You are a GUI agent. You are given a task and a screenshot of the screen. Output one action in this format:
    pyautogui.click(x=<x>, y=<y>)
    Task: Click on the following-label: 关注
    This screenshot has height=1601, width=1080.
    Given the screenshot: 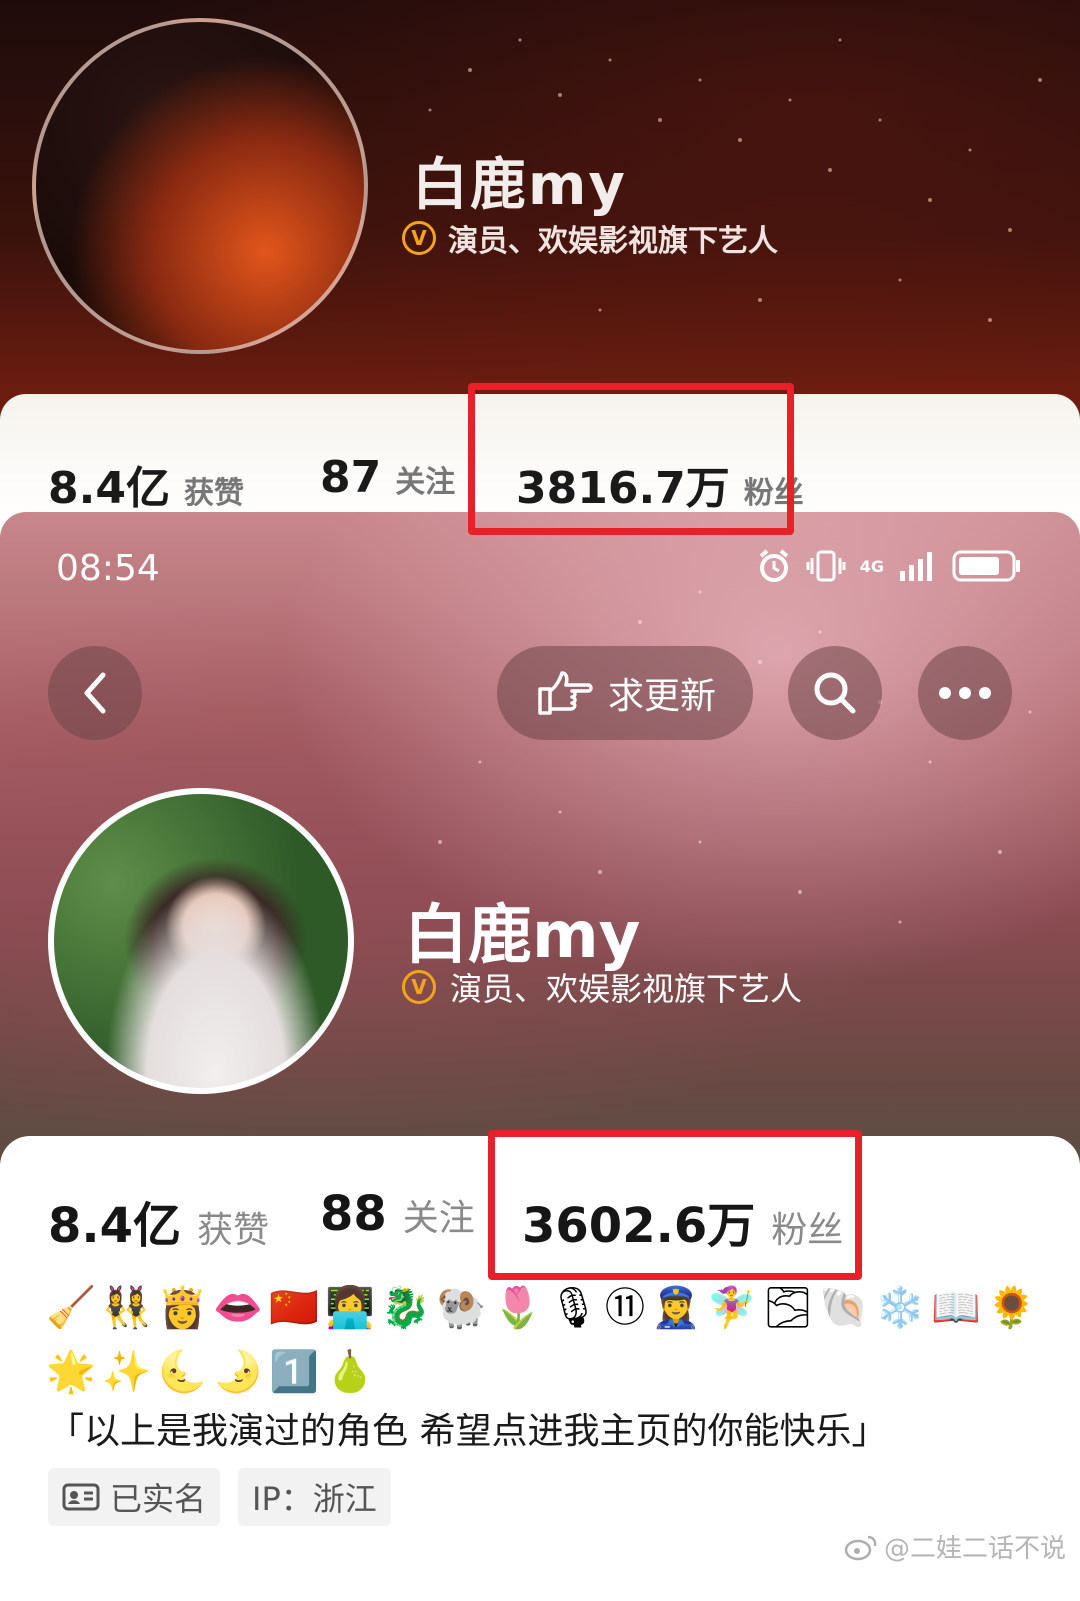 What is the action you would take?
    pyautogui.click(x=438, y=1218)
    